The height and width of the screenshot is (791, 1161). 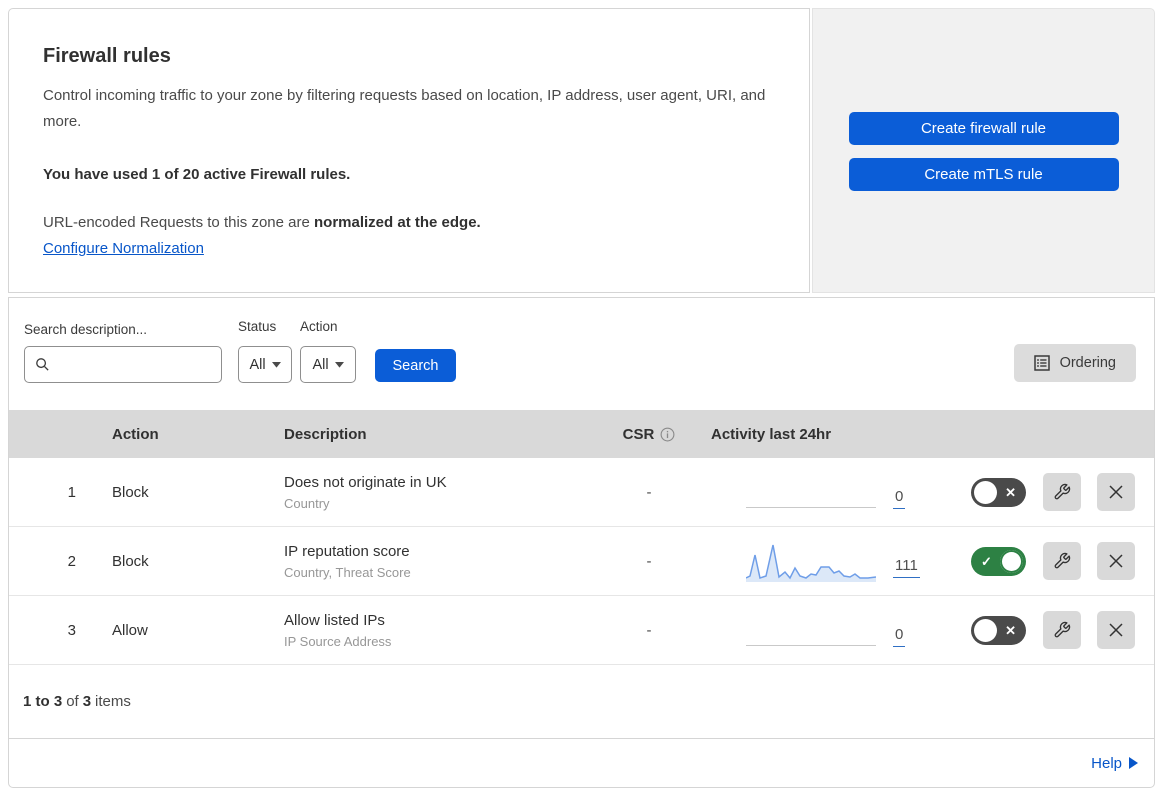 What do you see at coordinates (347, 572) in the screenshot?
I see `rule-fields: Country, Threat Score` at bounding box center [347, 572].